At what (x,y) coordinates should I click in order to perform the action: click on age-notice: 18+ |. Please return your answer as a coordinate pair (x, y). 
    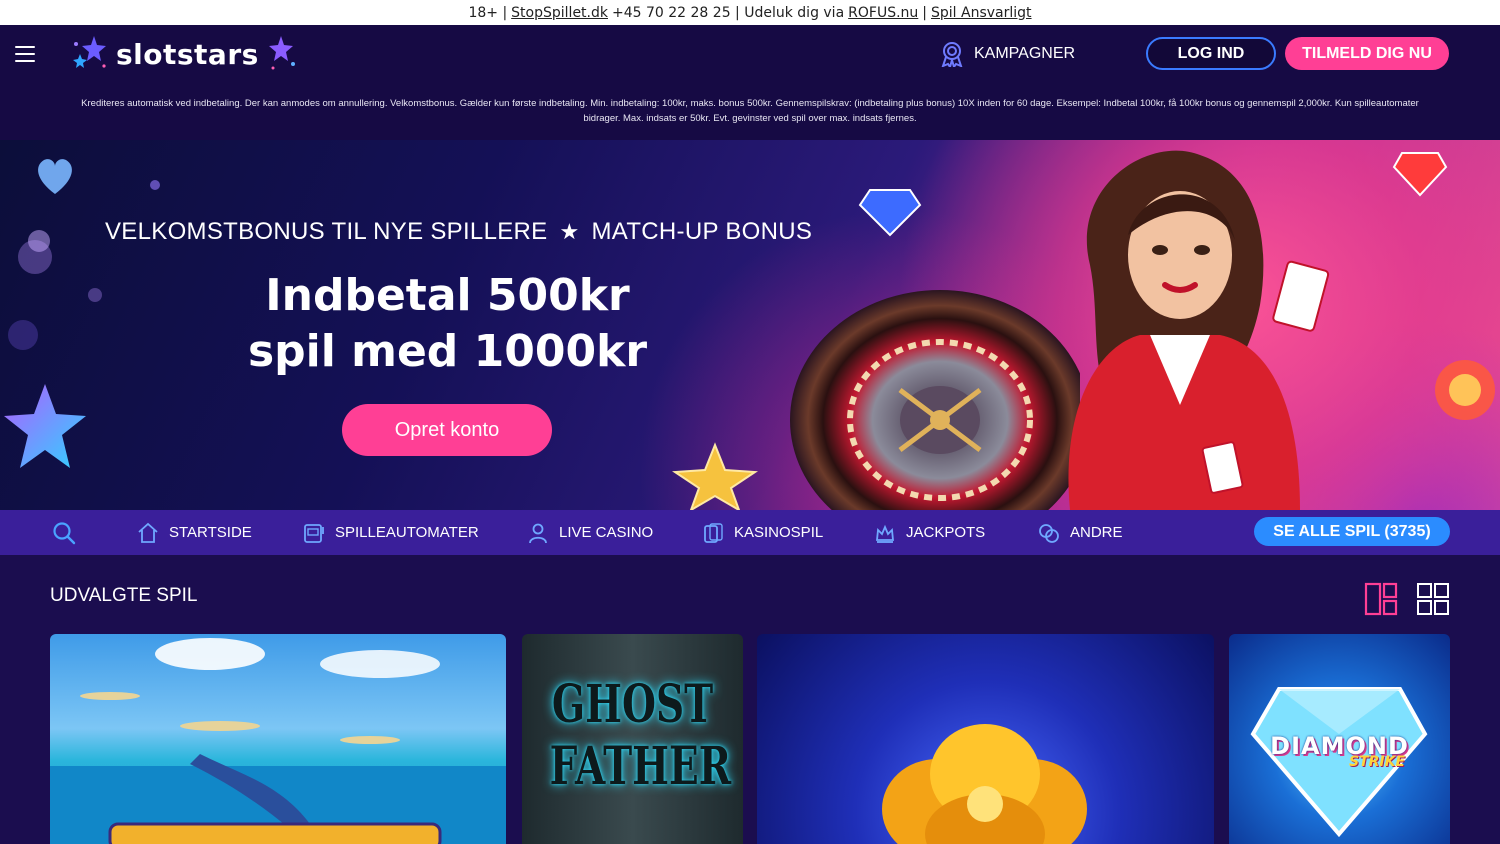
    Looking at the image, I should click on (488, 12).